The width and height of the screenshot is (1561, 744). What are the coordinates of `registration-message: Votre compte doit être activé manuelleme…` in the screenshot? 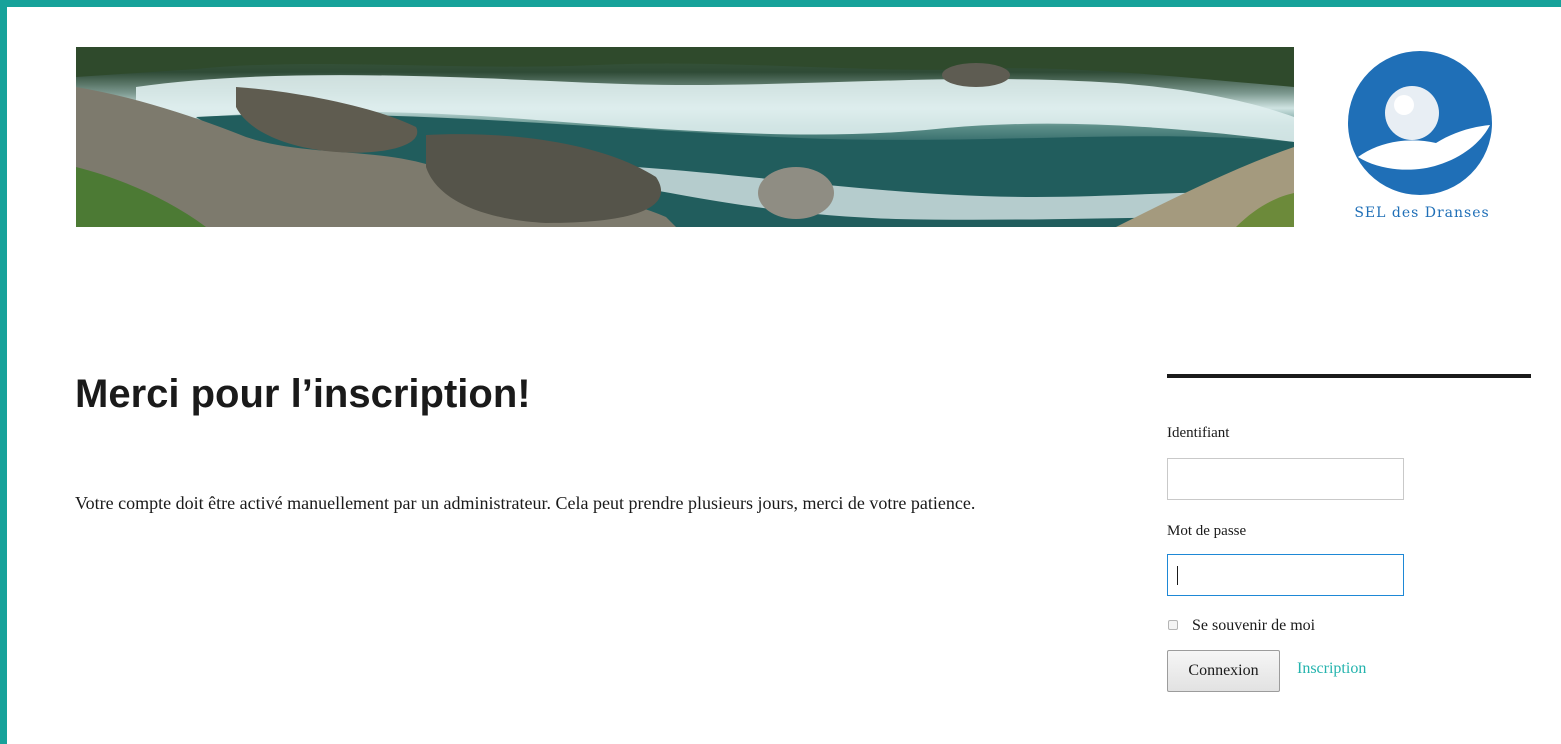 It's located at (525, 503).